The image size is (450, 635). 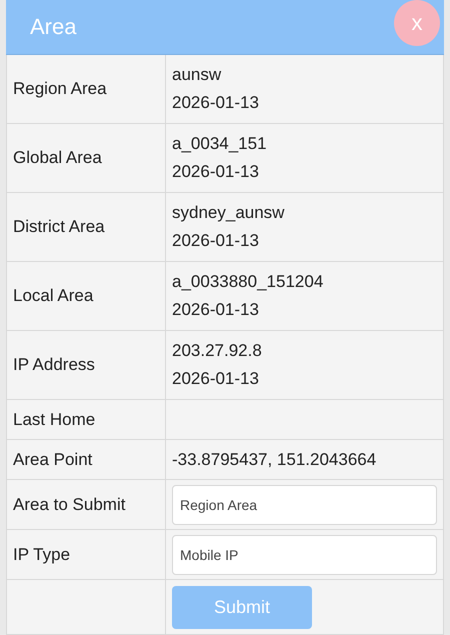 What do you see at coordinates (53, 27) in the screenshot?
I see `dialog-title: Area` at bounding box center [53, 27].